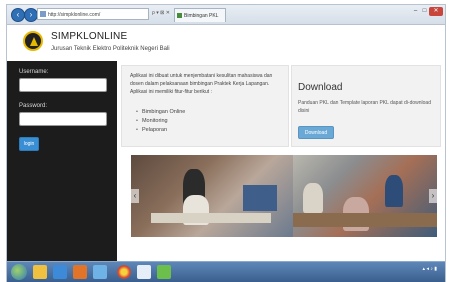 The height and width of the screenshot is (282, 451). Describe the element at coordinates (144, 272) in the screenshot. I see `paint-icon` at that location.